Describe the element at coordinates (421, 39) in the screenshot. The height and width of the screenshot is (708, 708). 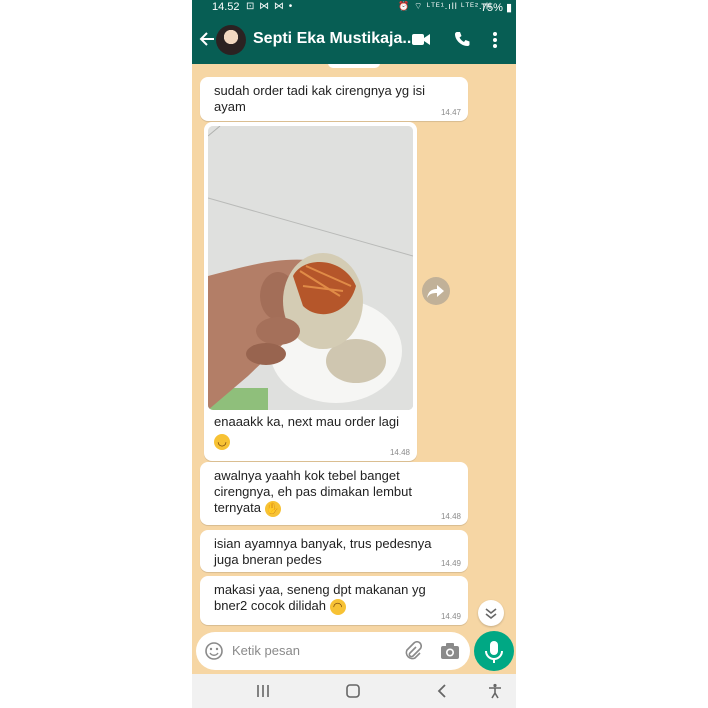
I see `video-call-icon` at that location.